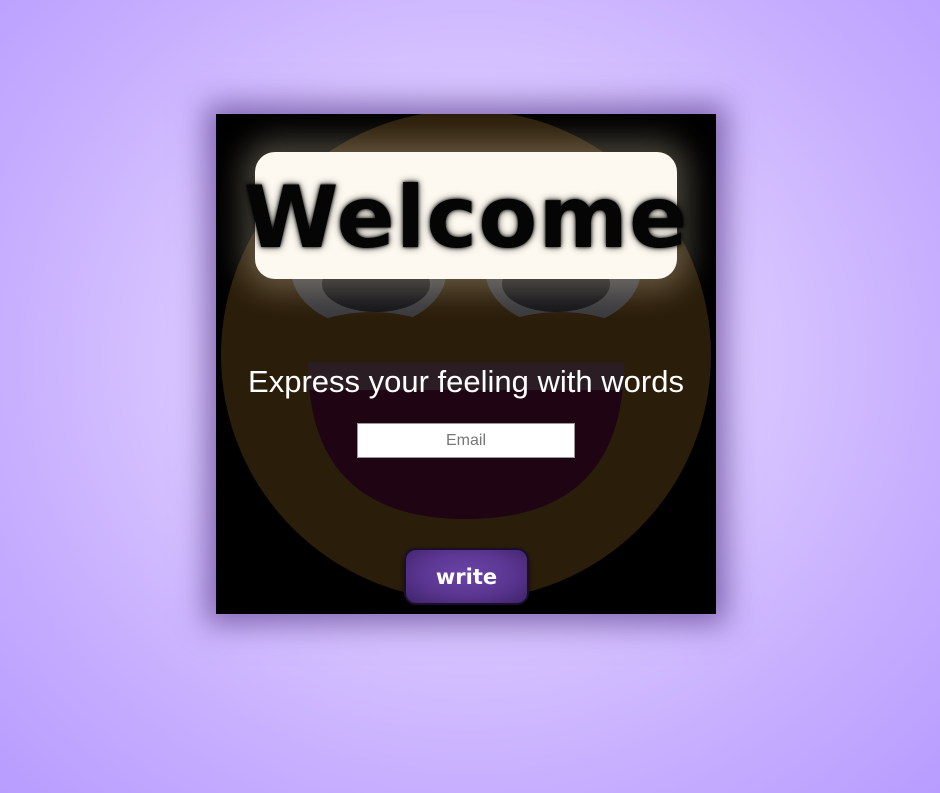 The width and height of the screenshot is (940, 793). Describe the element at coordinates (466, 381) in the screenshot. I see `tagline: Express your feeling with words` at that location.